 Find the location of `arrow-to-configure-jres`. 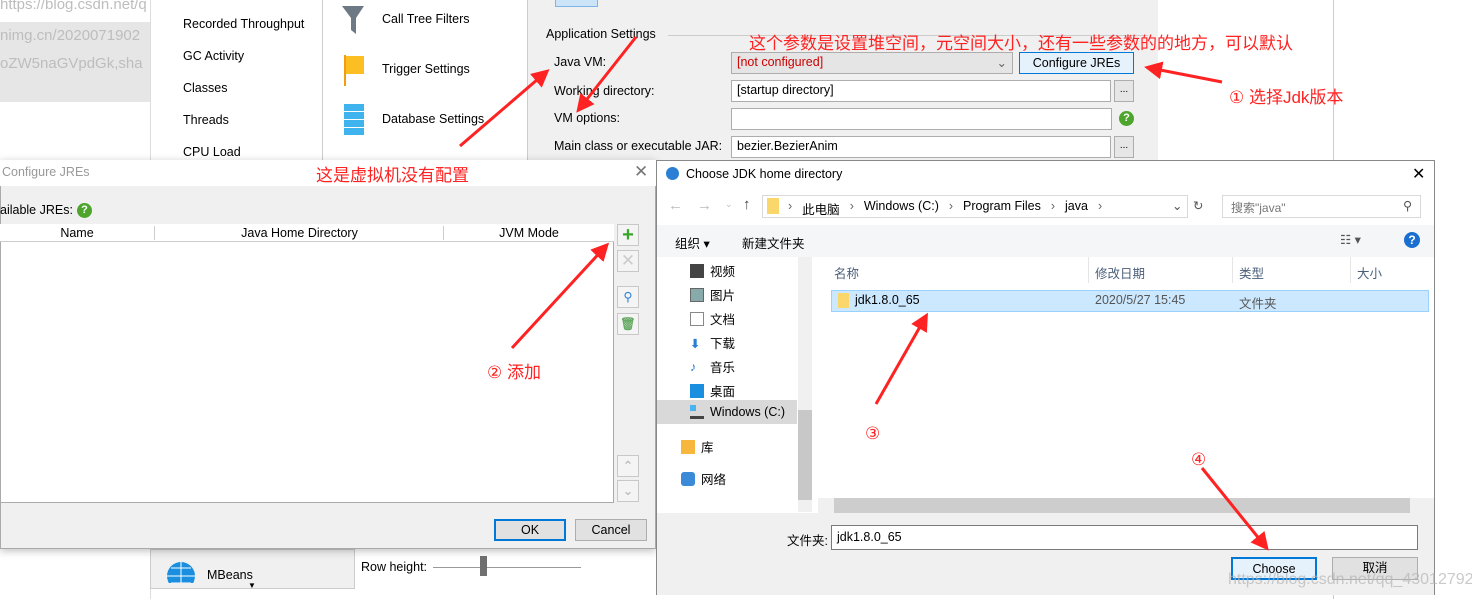

arrow-to-configure-jres is located at coordinates (1183, 72).